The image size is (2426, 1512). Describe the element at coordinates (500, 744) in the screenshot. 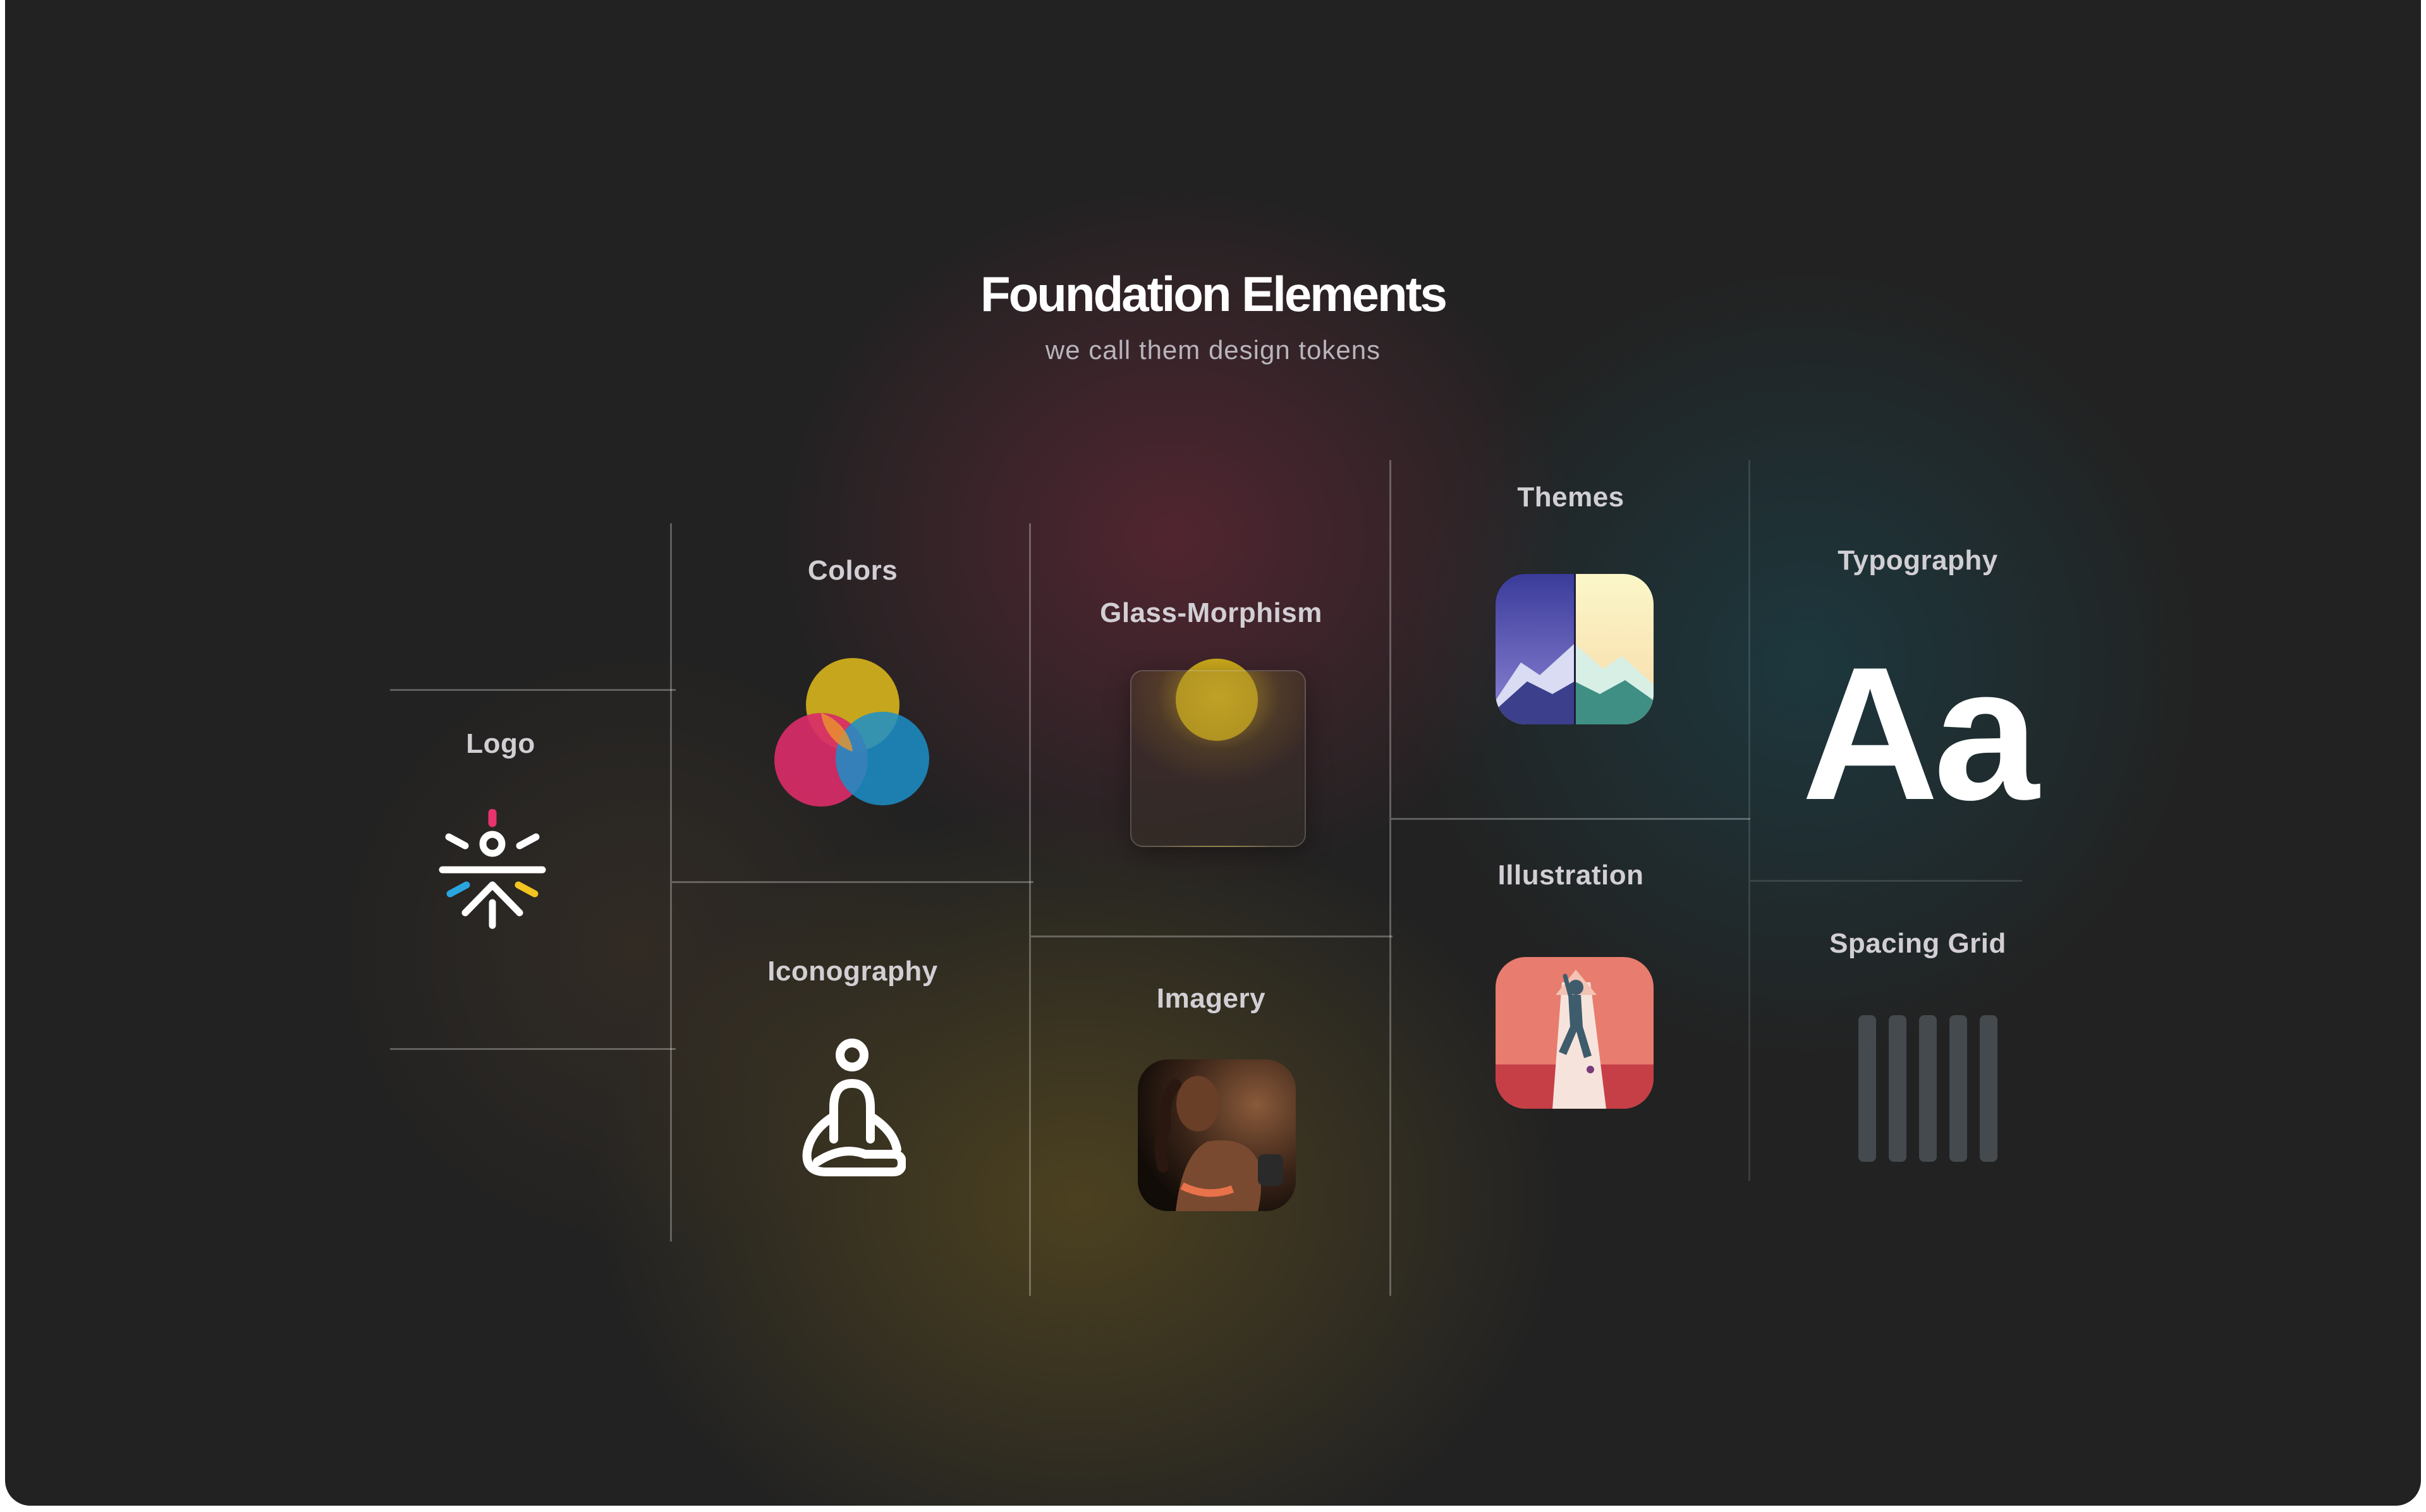

I see `section-label-logo: Logo` at that location.